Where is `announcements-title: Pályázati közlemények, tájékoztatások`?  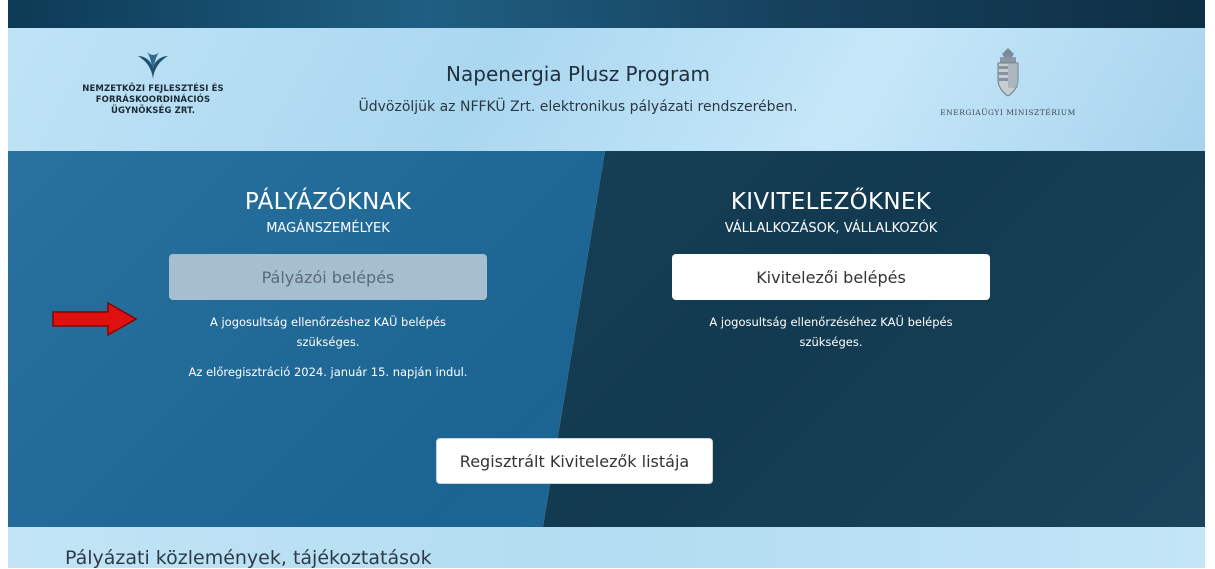 announcements-title: Pályázati közlemények, tájékoztatások is located at coordinates (248, 558).